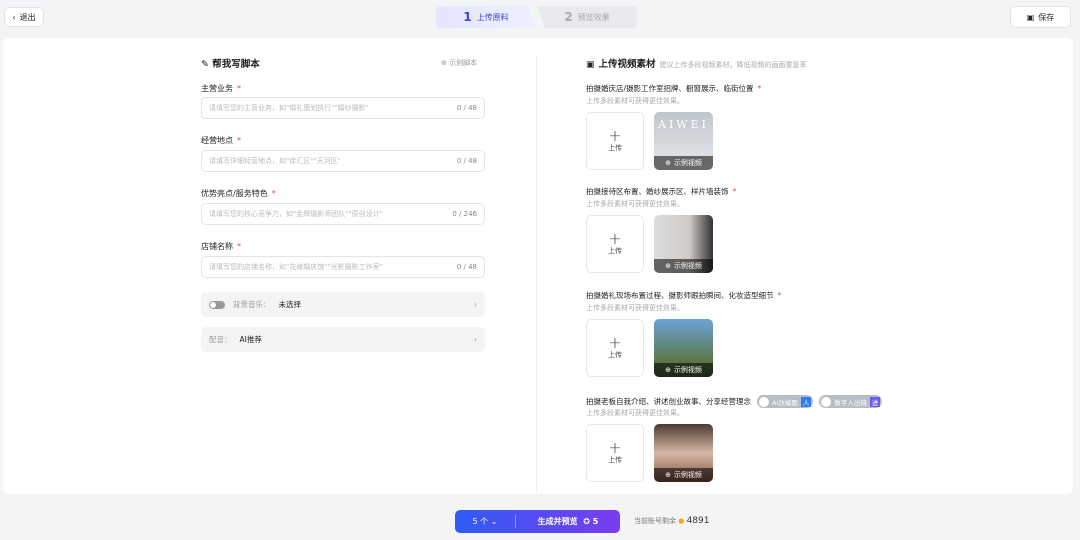 The height and width of the screenshot is (540, 1080). Describe the element at coordinates (672, 521) in the screenshot. I see `balance: 当前账号剩余 ● 4891` at that location.